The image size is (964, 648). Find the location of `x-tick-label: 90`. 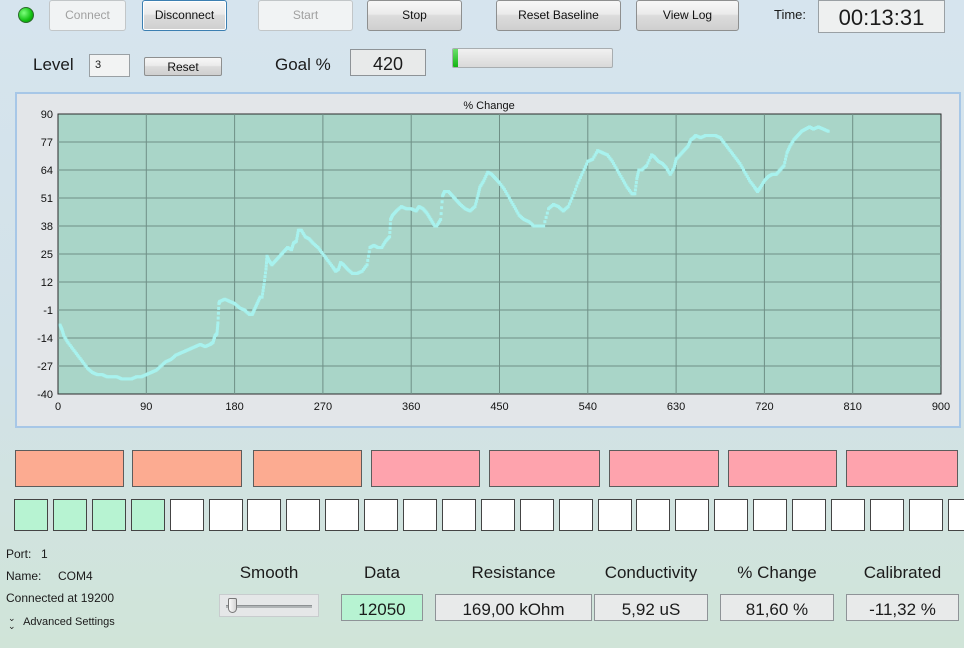

x-tick-label: 90 is located at coordinates (146, 407).